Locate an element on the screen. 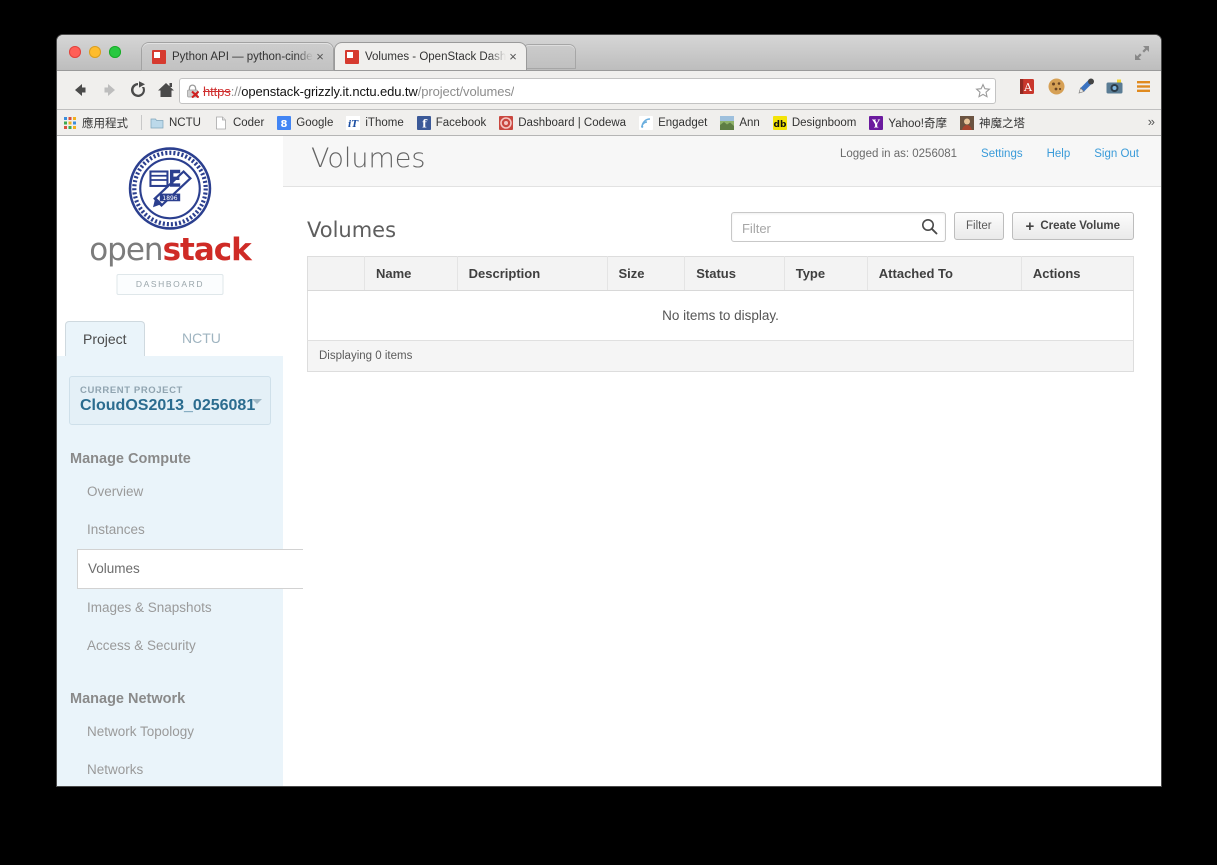  eyedropper-icon is located at coordinates (1085, 86).